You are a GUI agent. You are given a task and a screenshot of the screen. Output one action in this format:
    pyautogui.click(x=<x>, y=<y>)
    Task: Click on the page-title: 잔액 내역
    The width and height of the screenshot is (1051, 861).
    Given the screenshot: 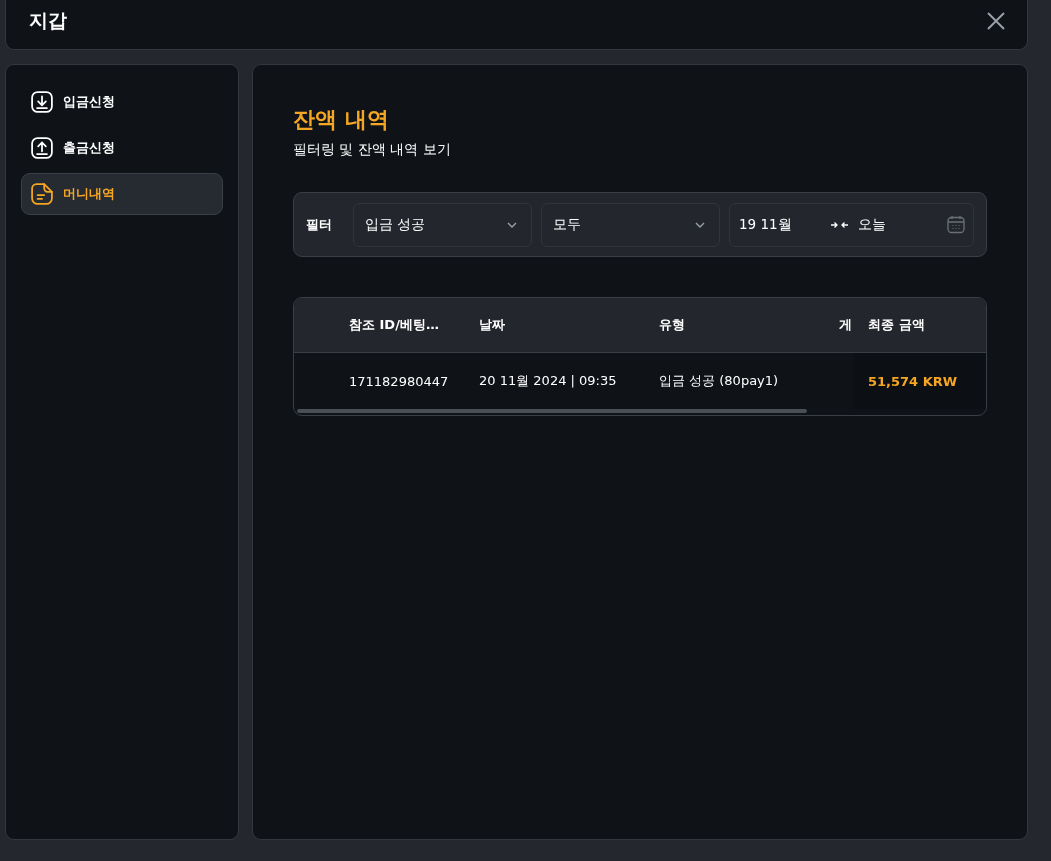 What is the action you would take?
    pyautogui.click(x=341, y=120)
    